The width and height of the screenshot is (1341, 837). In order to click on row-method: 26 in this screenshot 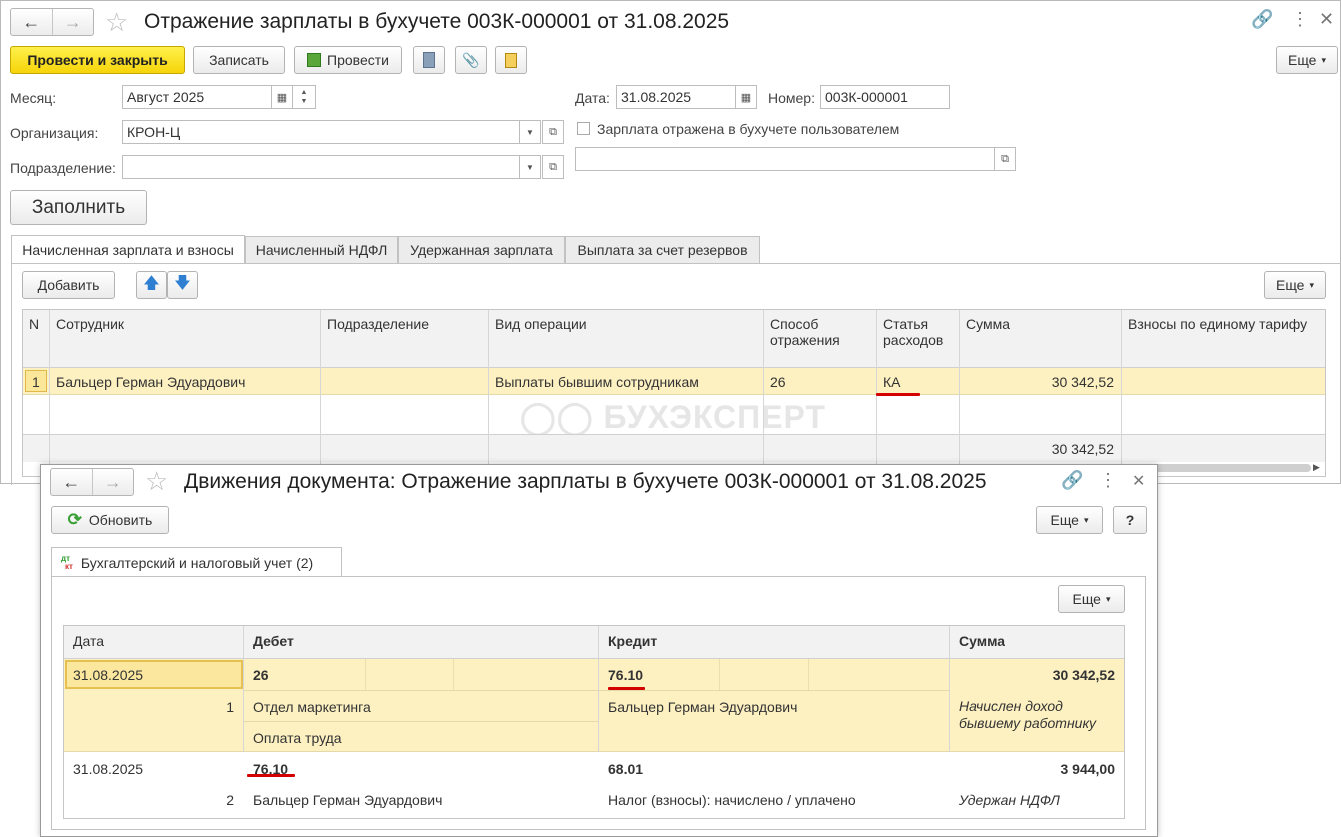, I will do `click(778, 382)`.